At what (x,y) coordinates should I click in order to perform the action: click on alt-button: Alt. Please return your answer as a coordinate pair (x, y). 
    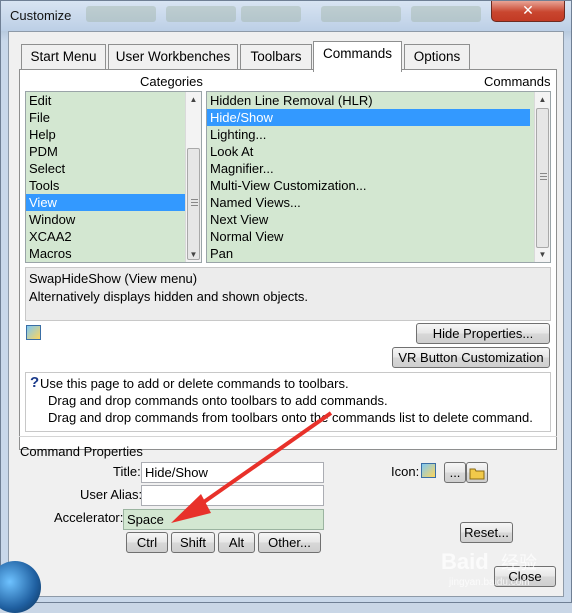
    Looking at the image, I should click on (236, 542).